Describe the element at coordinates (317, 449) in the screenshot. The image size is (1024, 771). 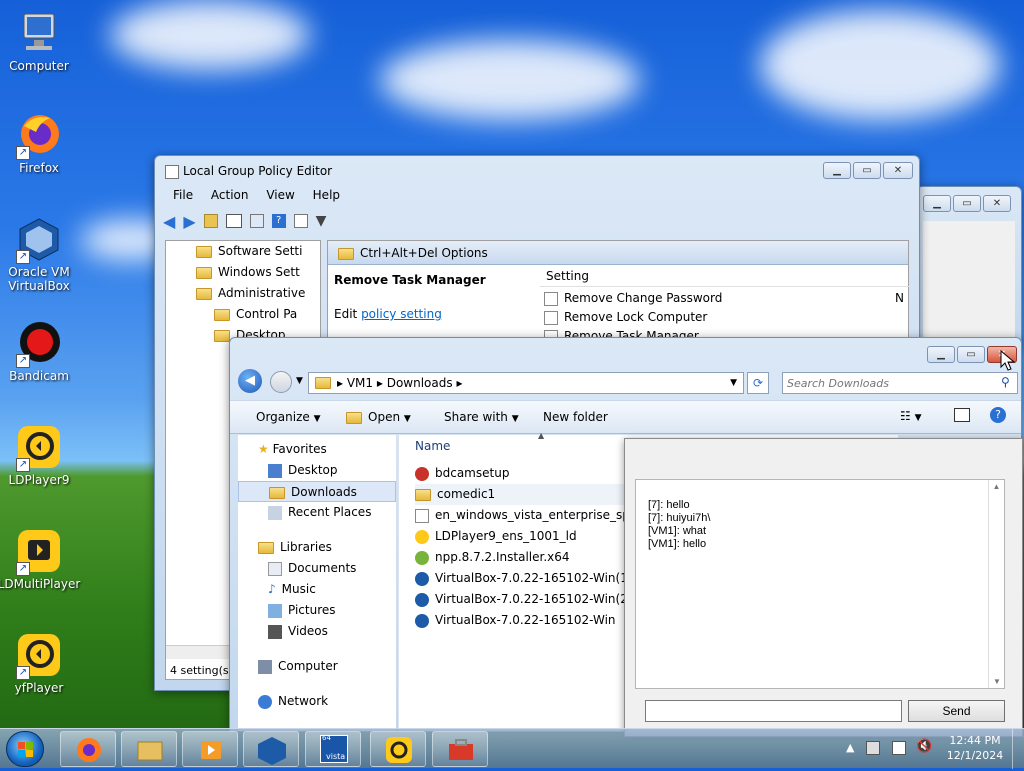
I see `nav-favorites: ★ Favorites` at that location.